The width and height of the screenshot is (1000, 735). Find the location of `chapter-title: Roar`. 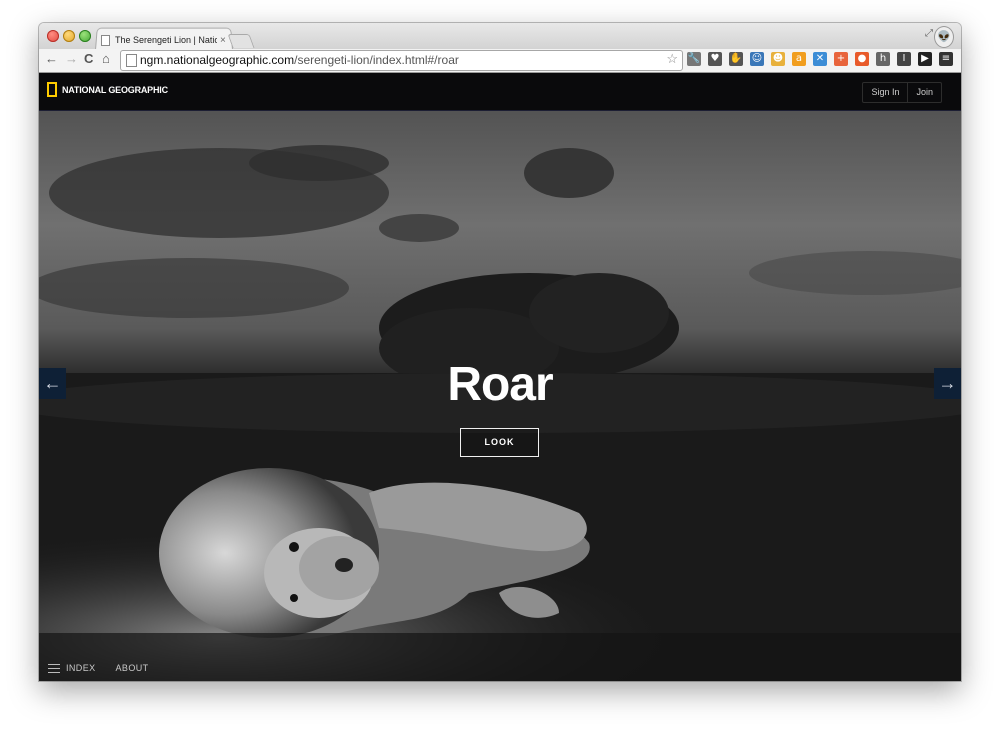

chapter-title: Roar is located at coordinates (500, 384).